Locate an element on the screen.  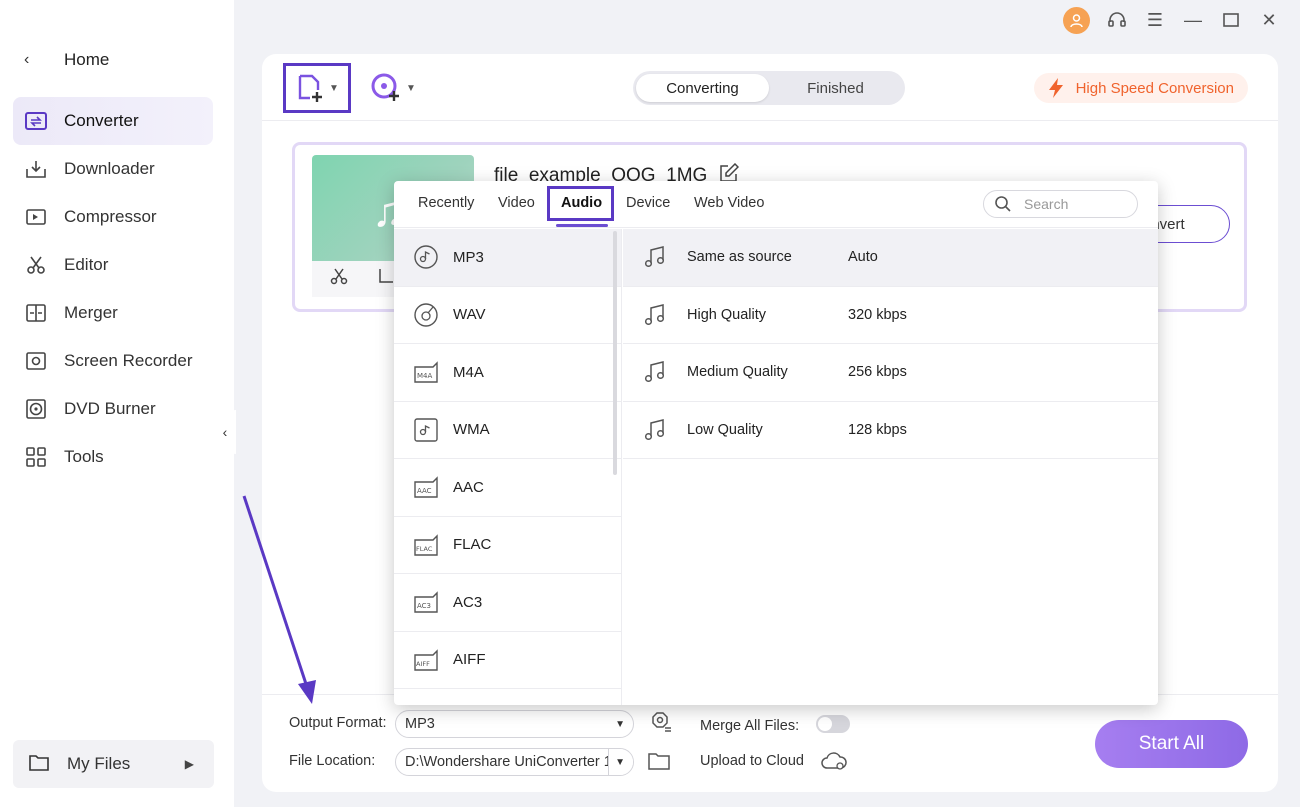
cloud-icon is located at coordinates (834, 763).